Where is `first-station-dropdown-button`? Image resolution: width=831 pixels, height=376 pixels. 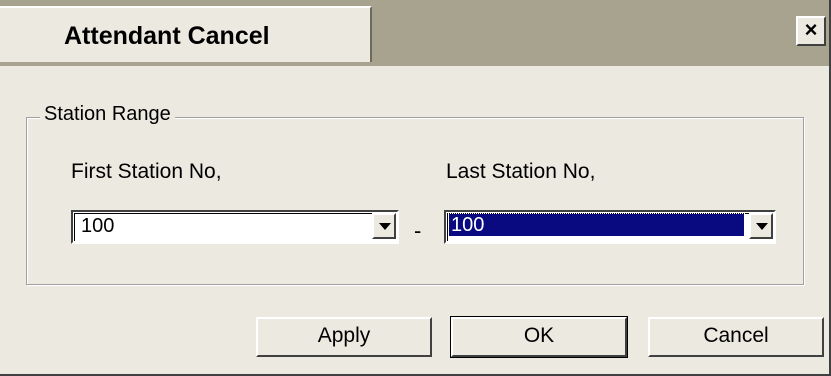
first-station-dropdown-button is located at coordinates (384, 226).